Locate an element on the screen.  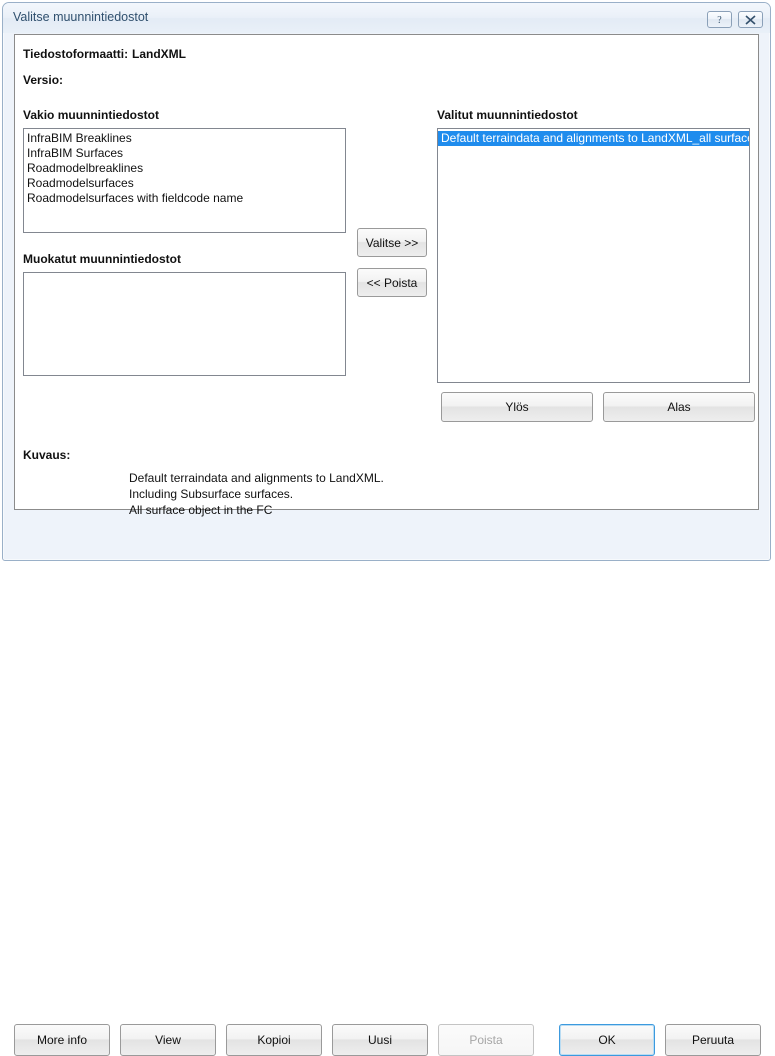
list-item: InfraBIM Surfaces is located at coordinates (184, 153).